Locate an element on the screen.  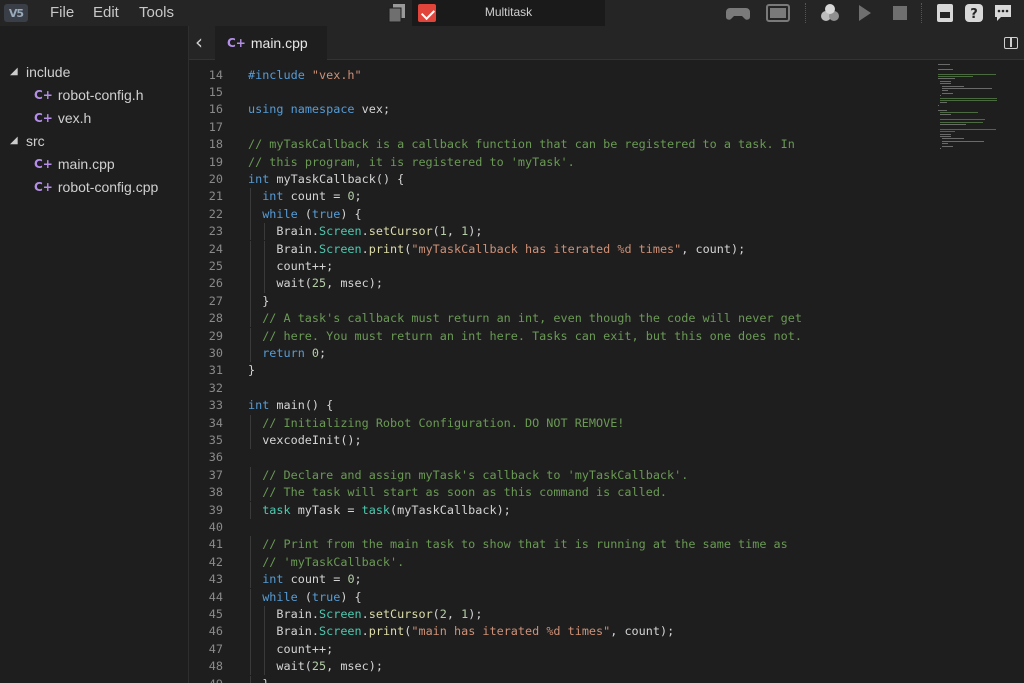
minimap is located at coordinates (971, 110).